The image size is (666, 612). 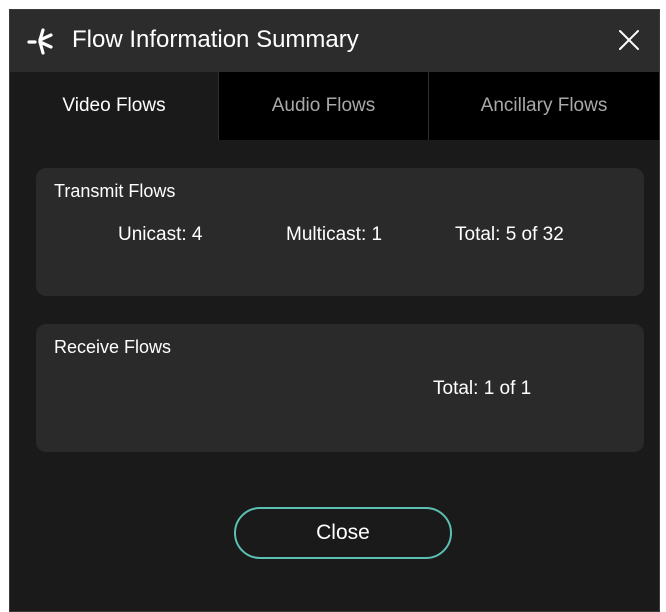 What do you see at coordinates (509, 234) in the screenshot?
I see `transmit-total: Total: 5 of 32` at bounding box center [509, 234].